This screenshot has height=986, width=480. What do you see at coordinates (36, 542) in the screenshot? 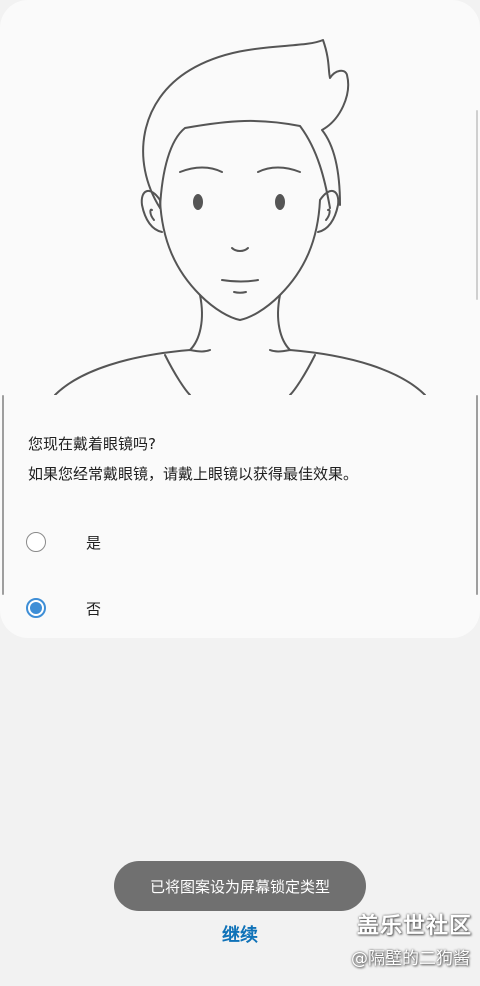
I see `radio-yes` at bounding box center [36, 542].